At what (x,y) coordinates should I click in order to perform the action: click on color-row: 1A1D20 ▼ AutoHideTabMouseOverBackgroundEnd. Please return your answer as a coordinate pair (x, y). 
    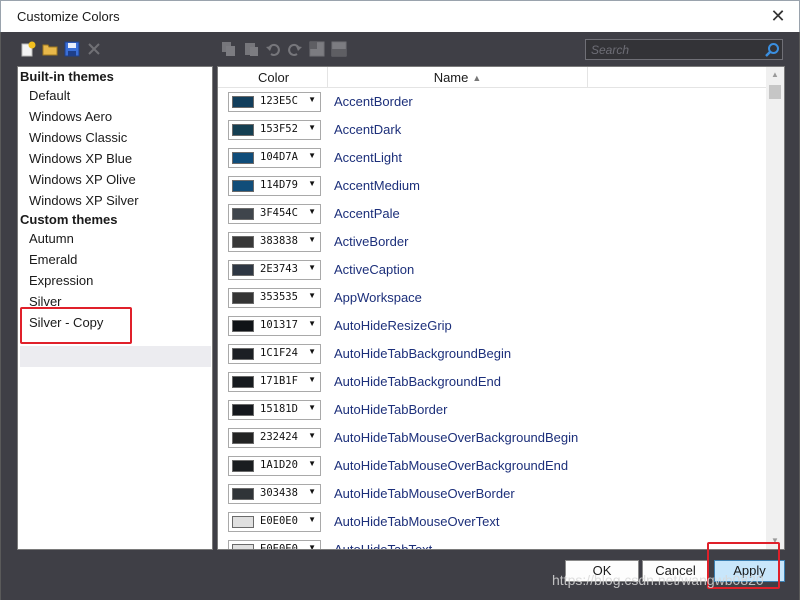
    Looking at the image, I should click on (492, 466).